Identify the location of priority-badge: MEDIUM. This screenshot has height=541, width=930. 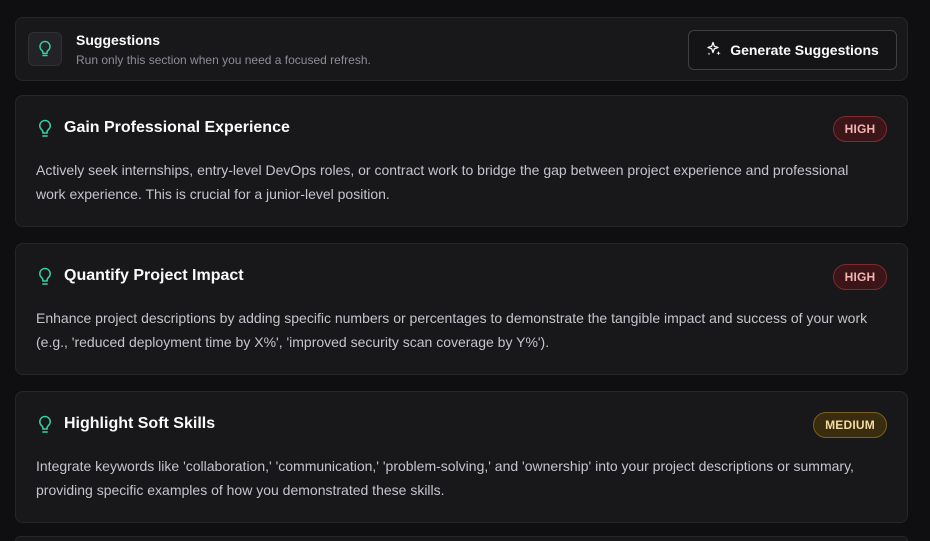
(850, 425).